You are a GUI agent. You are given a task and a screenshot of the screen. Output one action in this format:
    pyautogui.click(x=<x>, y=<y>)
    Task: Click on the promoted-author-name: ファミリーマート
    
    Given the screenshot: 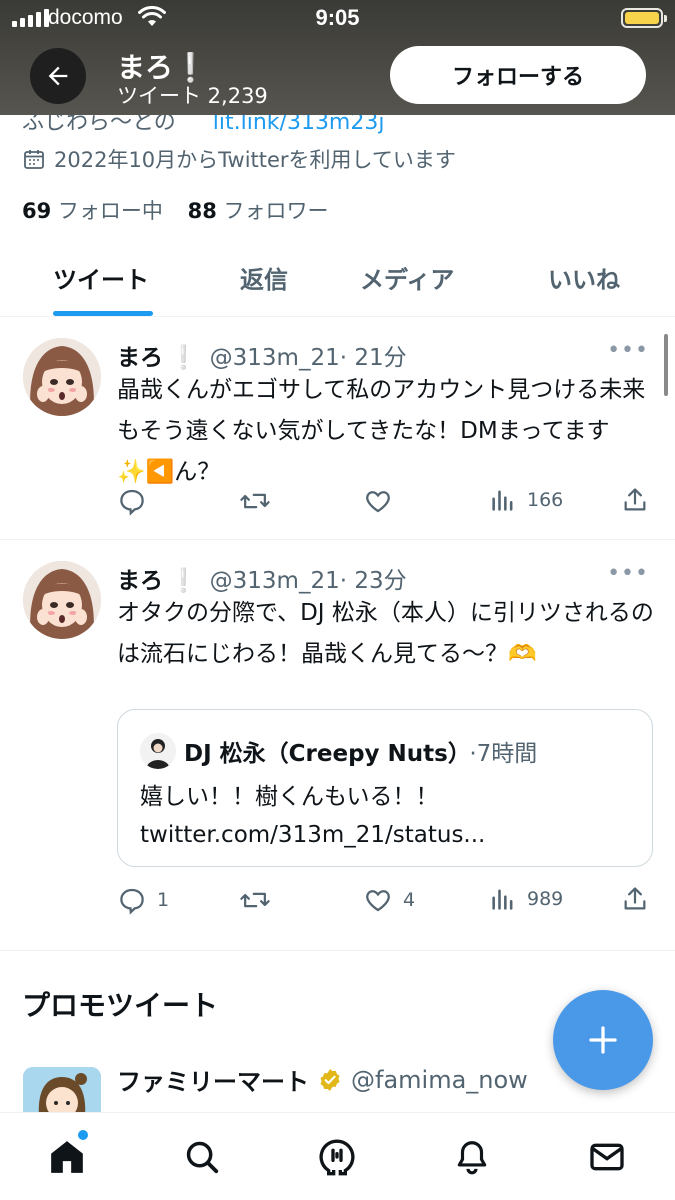 What is the action you would take?
    pyautogui.click(x=213, y=1079)
    